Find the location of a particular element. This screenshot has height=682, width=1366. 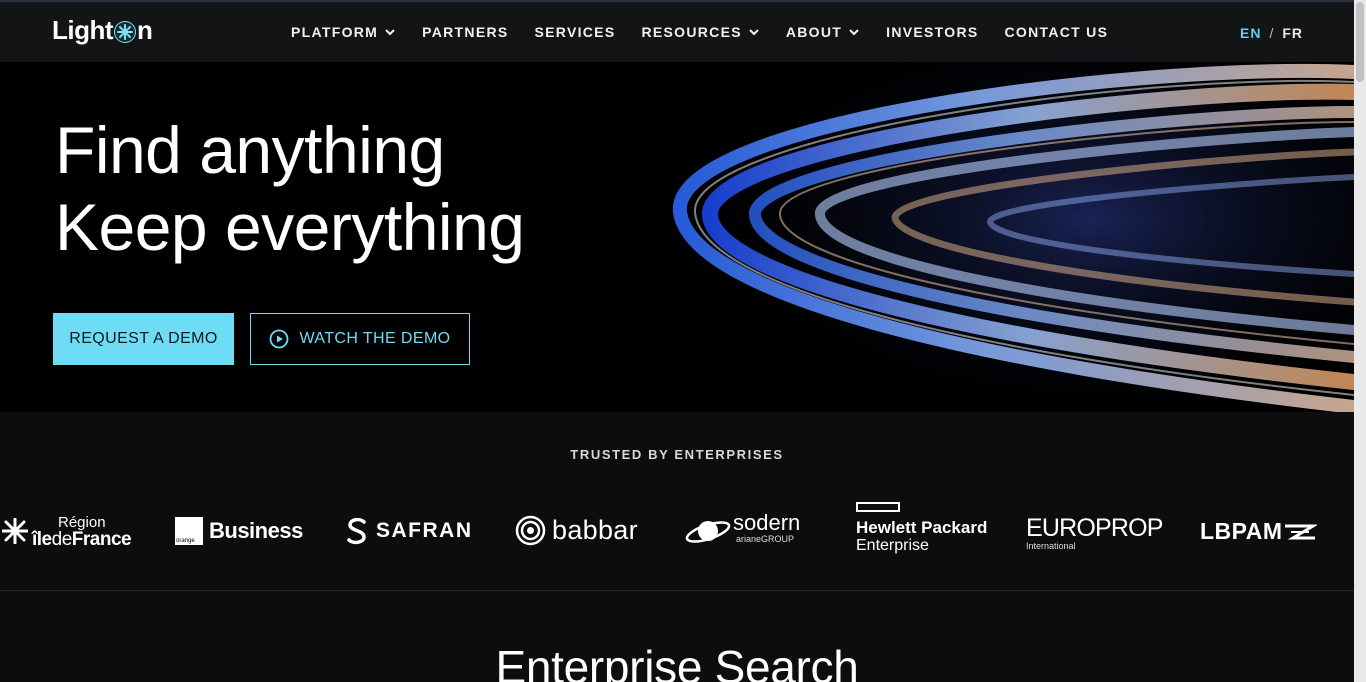

scrollbar-thumb is located at coordinates (1360, 42).